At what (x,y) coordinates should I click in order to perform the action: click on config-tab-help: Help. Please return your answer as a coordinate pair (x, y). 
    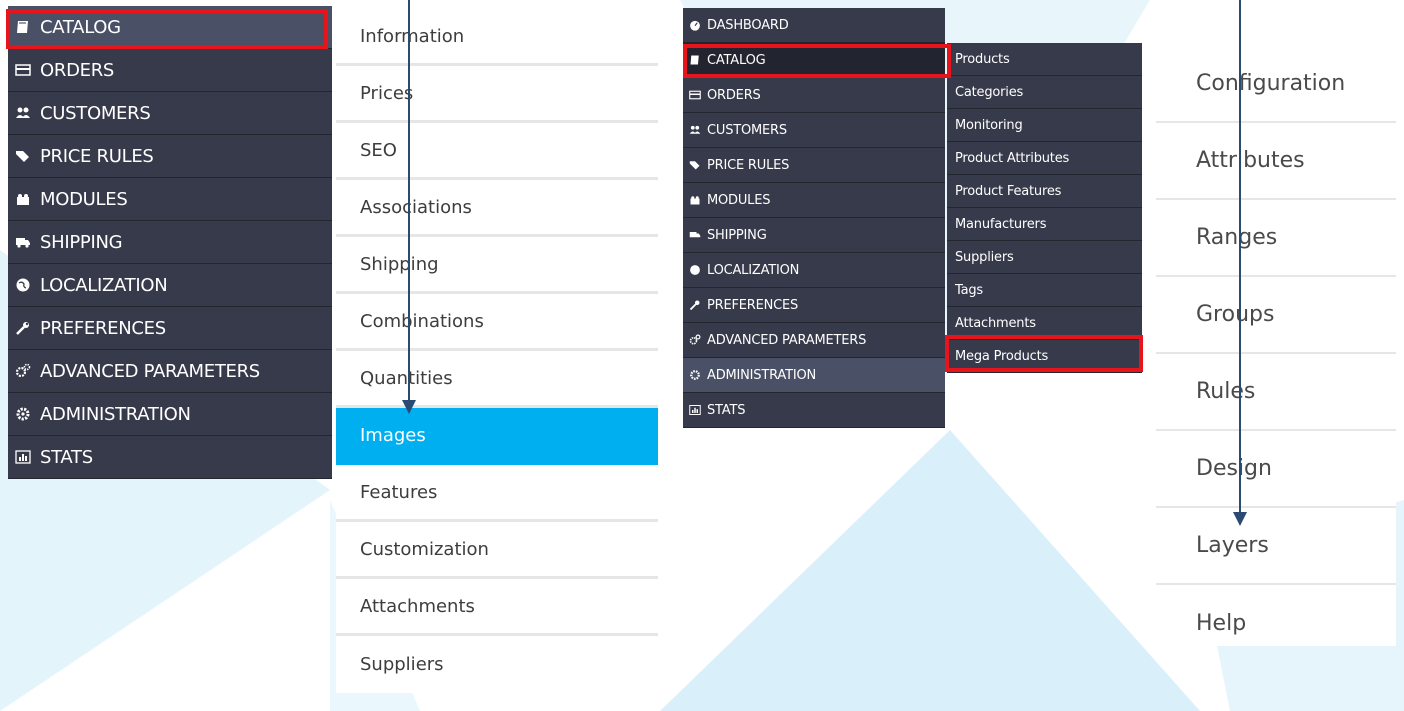
    Looking at the image, I should click on (1276, 623).